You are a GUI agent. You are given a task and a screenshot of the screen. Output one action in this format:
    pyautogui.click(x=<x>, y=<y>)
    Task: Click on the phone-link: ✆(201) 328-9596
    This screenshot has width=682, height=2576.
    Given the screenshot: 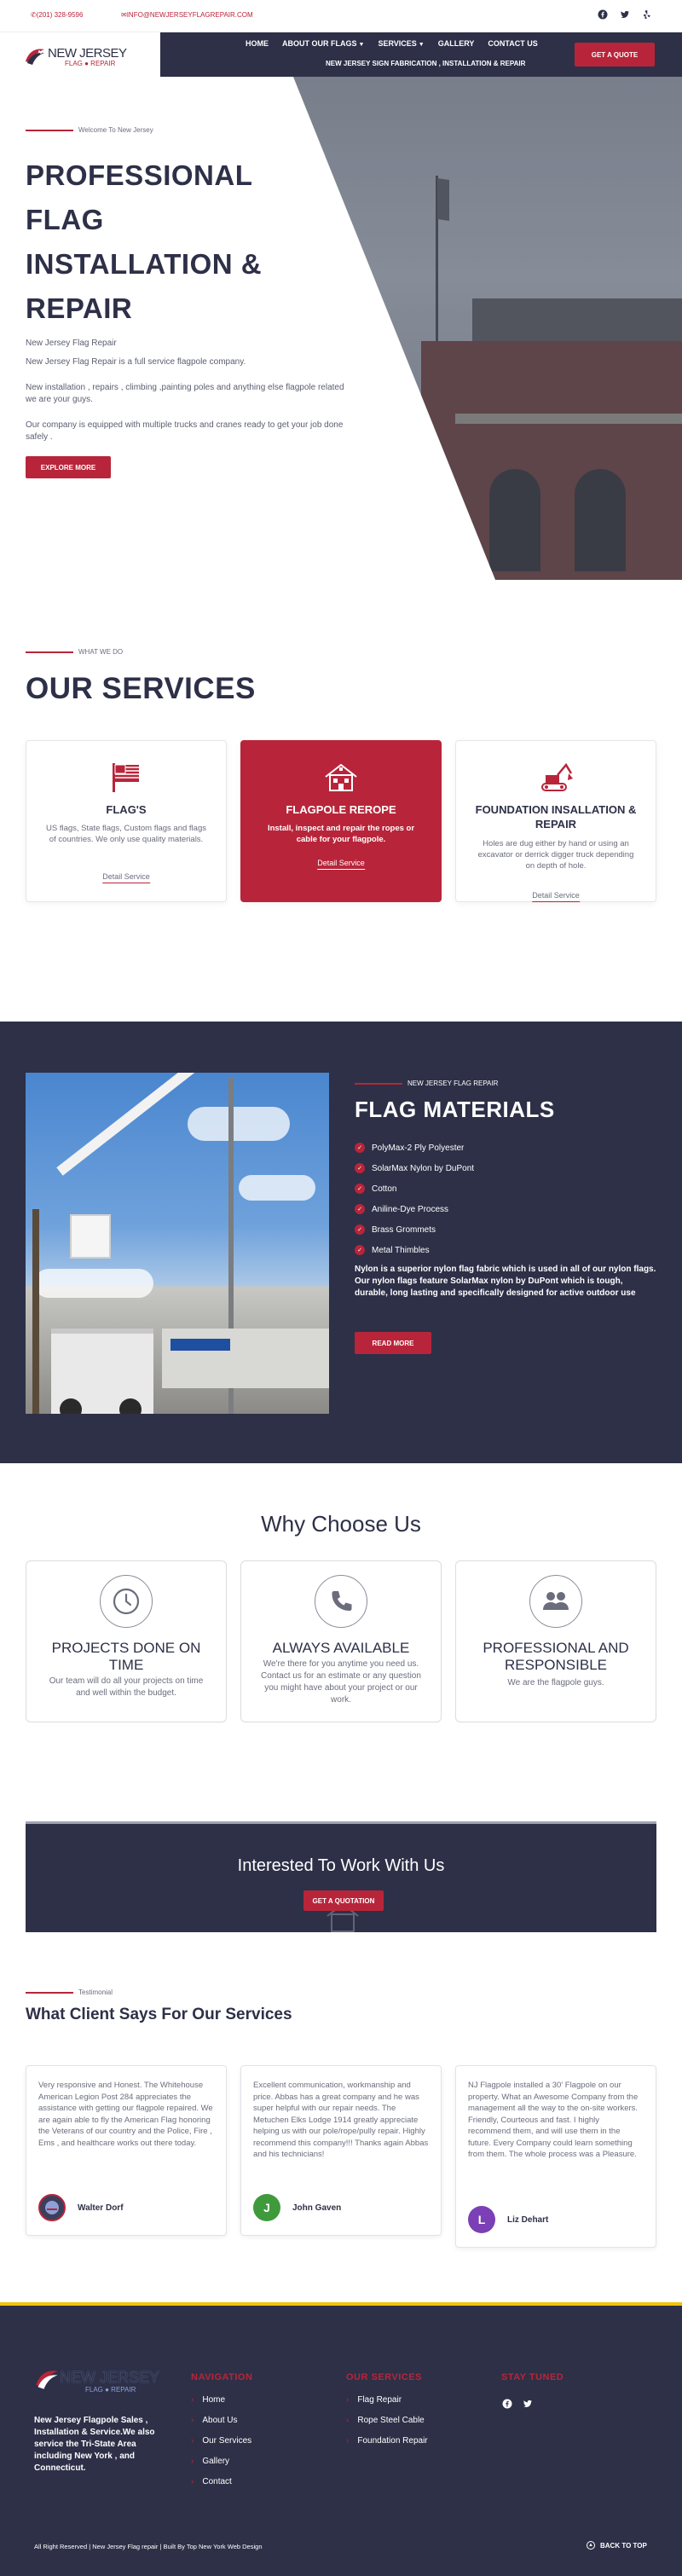 What is the action you would take?
    pyautogui.click(x=57, y=15)
    